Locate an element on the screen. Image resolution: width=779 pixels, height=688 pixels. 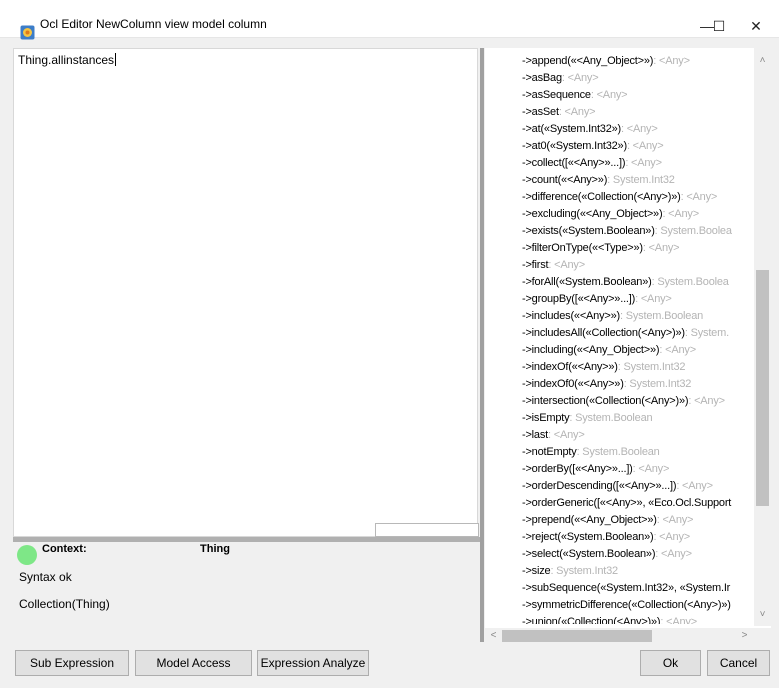
completion-item-name: ->select(«System.Boolean») is located at coordinates (589, 554).